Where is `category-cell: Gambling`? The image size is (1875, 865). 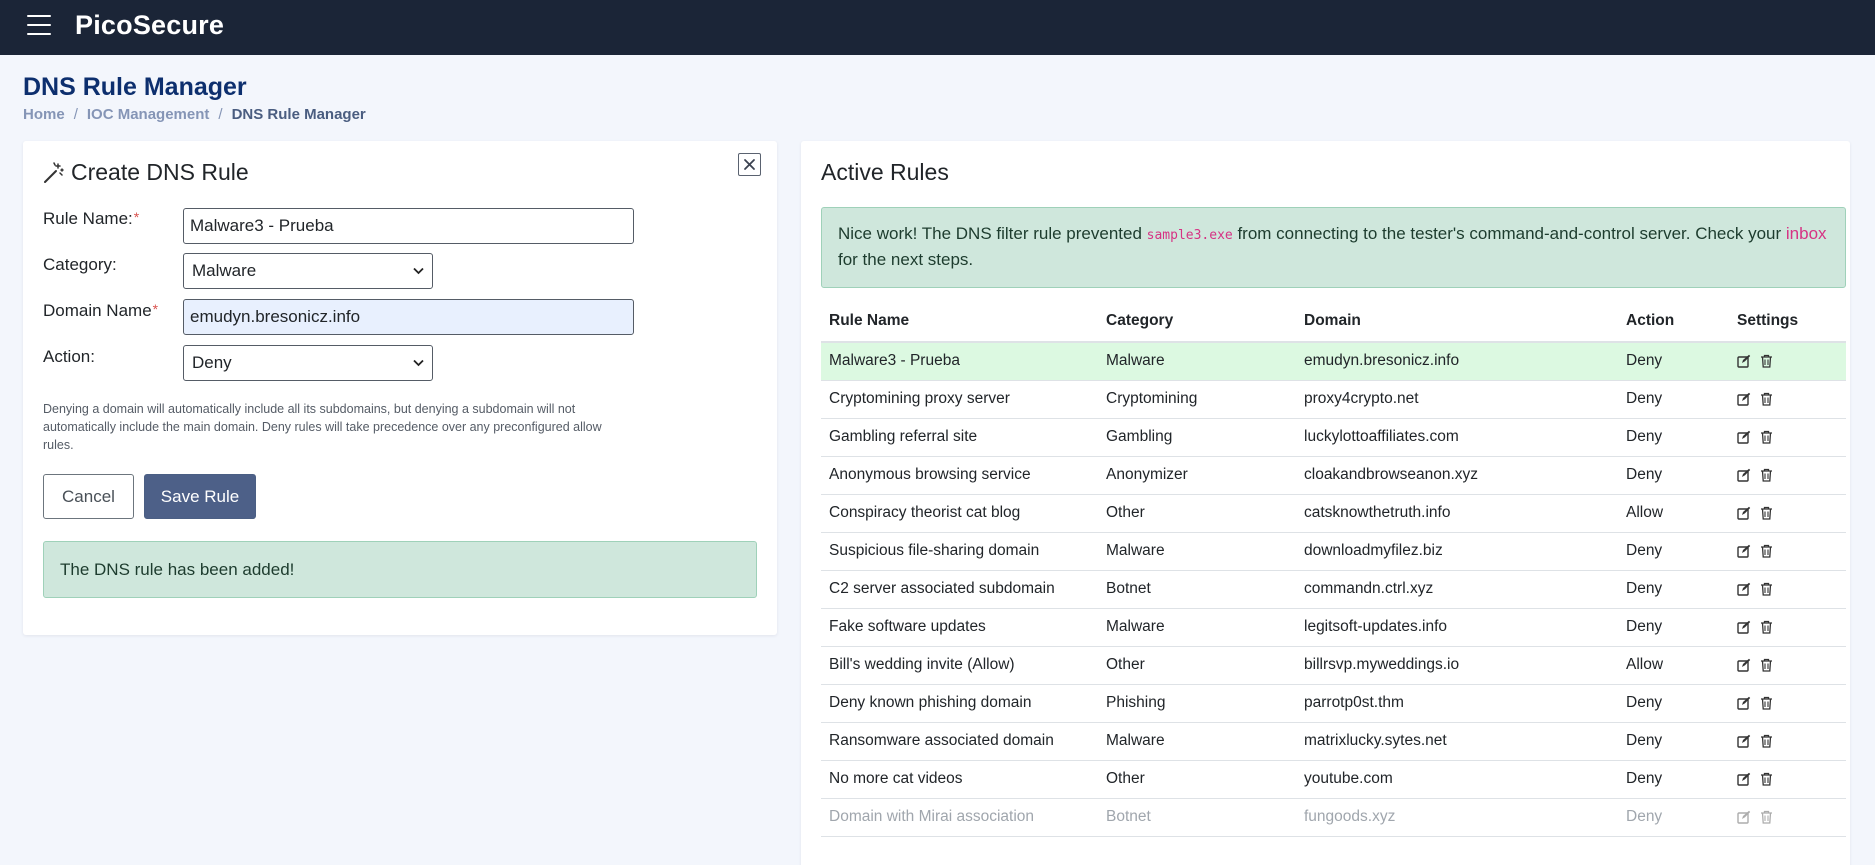 category-cell: Gambling is located at coordinates (1197, 437).